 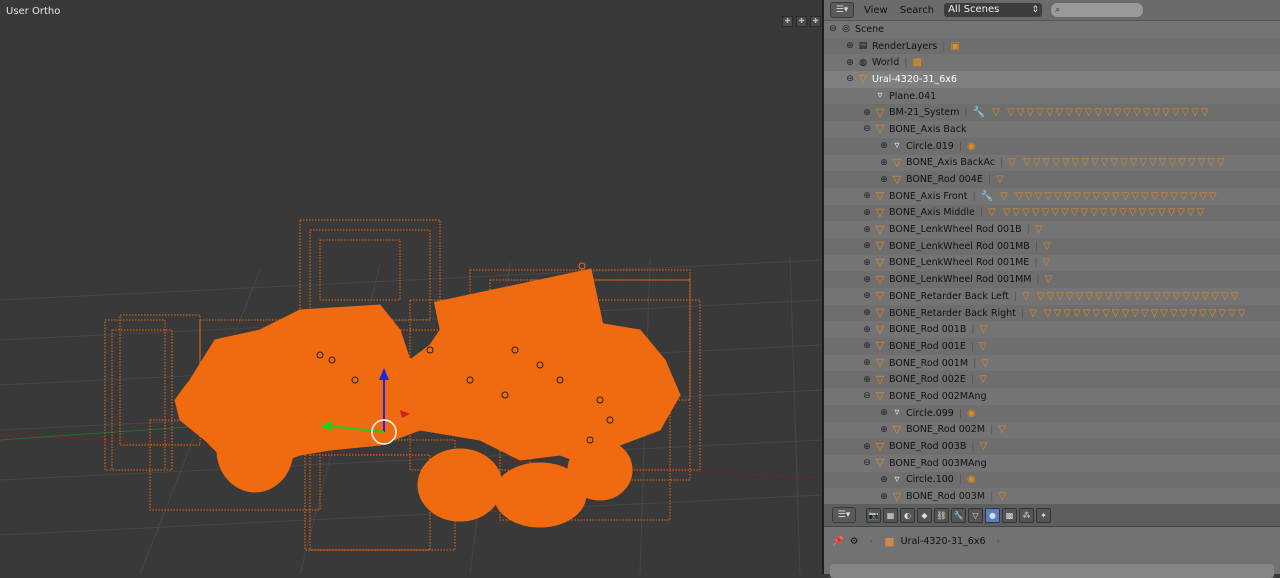 I want to click on outliner-row: ⊕ ▽ BONE_Rod 001B | ▽, so click(x=1052, y=330).